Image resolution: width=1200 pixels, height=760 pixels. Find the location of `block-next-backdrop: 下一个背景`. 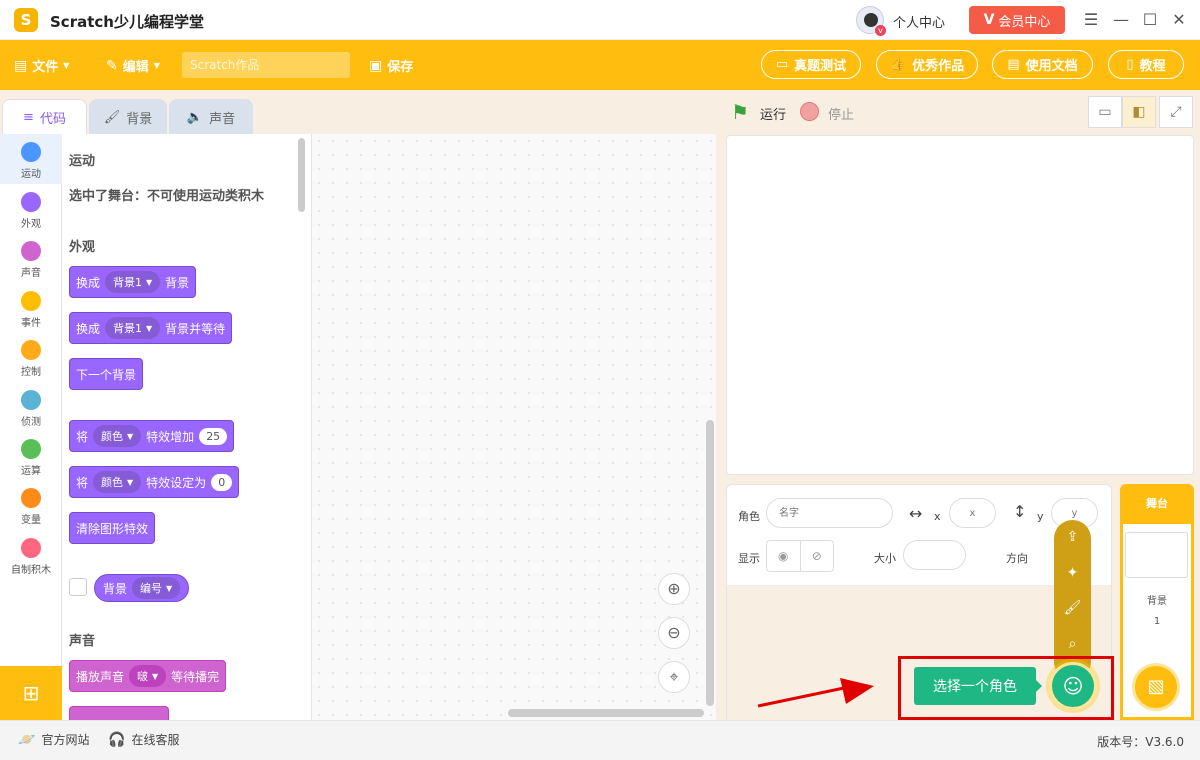

block-next-backdrop: 下一个背景 is located at coordinates (106, 374).